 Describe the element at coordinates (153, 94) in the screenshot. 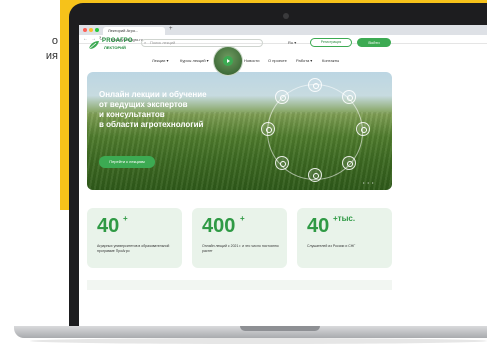

I see `hero-title-line-1: Онлайн лекции и обучение` at that location.